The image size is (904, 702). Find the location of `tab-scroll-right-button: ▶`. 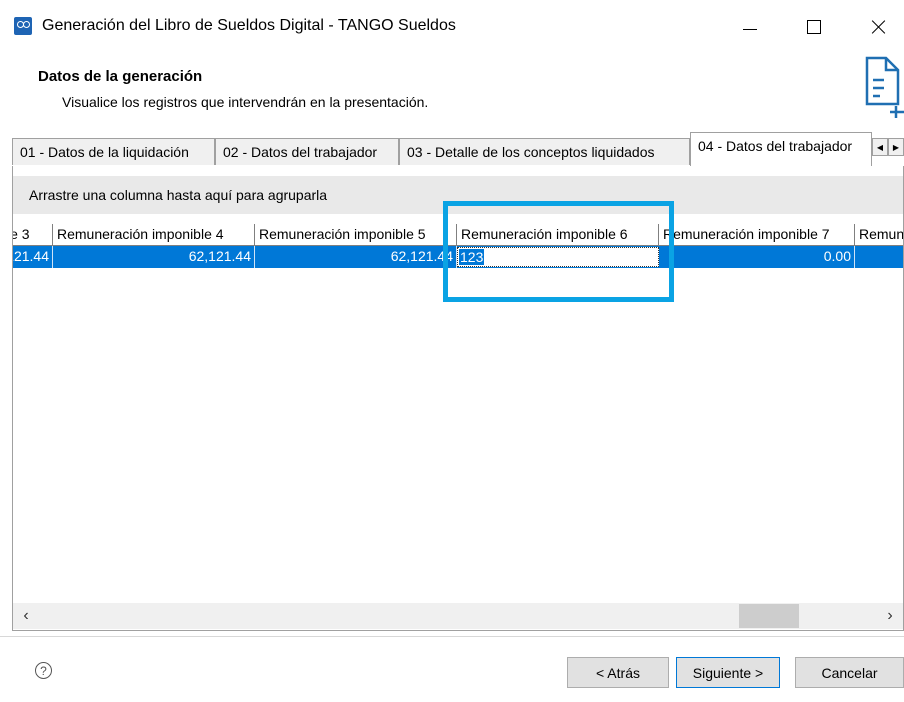

tab-scroll-right-button: ▶ is located at coordinates (896, 147).